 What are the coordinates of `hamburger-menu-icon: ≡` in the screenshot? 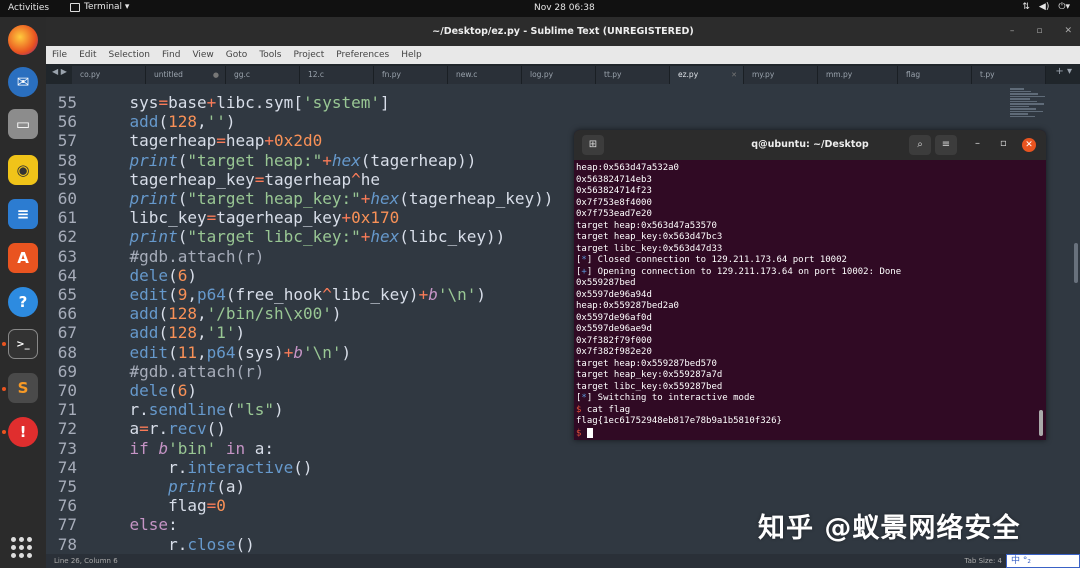 It's located at (946, 145).